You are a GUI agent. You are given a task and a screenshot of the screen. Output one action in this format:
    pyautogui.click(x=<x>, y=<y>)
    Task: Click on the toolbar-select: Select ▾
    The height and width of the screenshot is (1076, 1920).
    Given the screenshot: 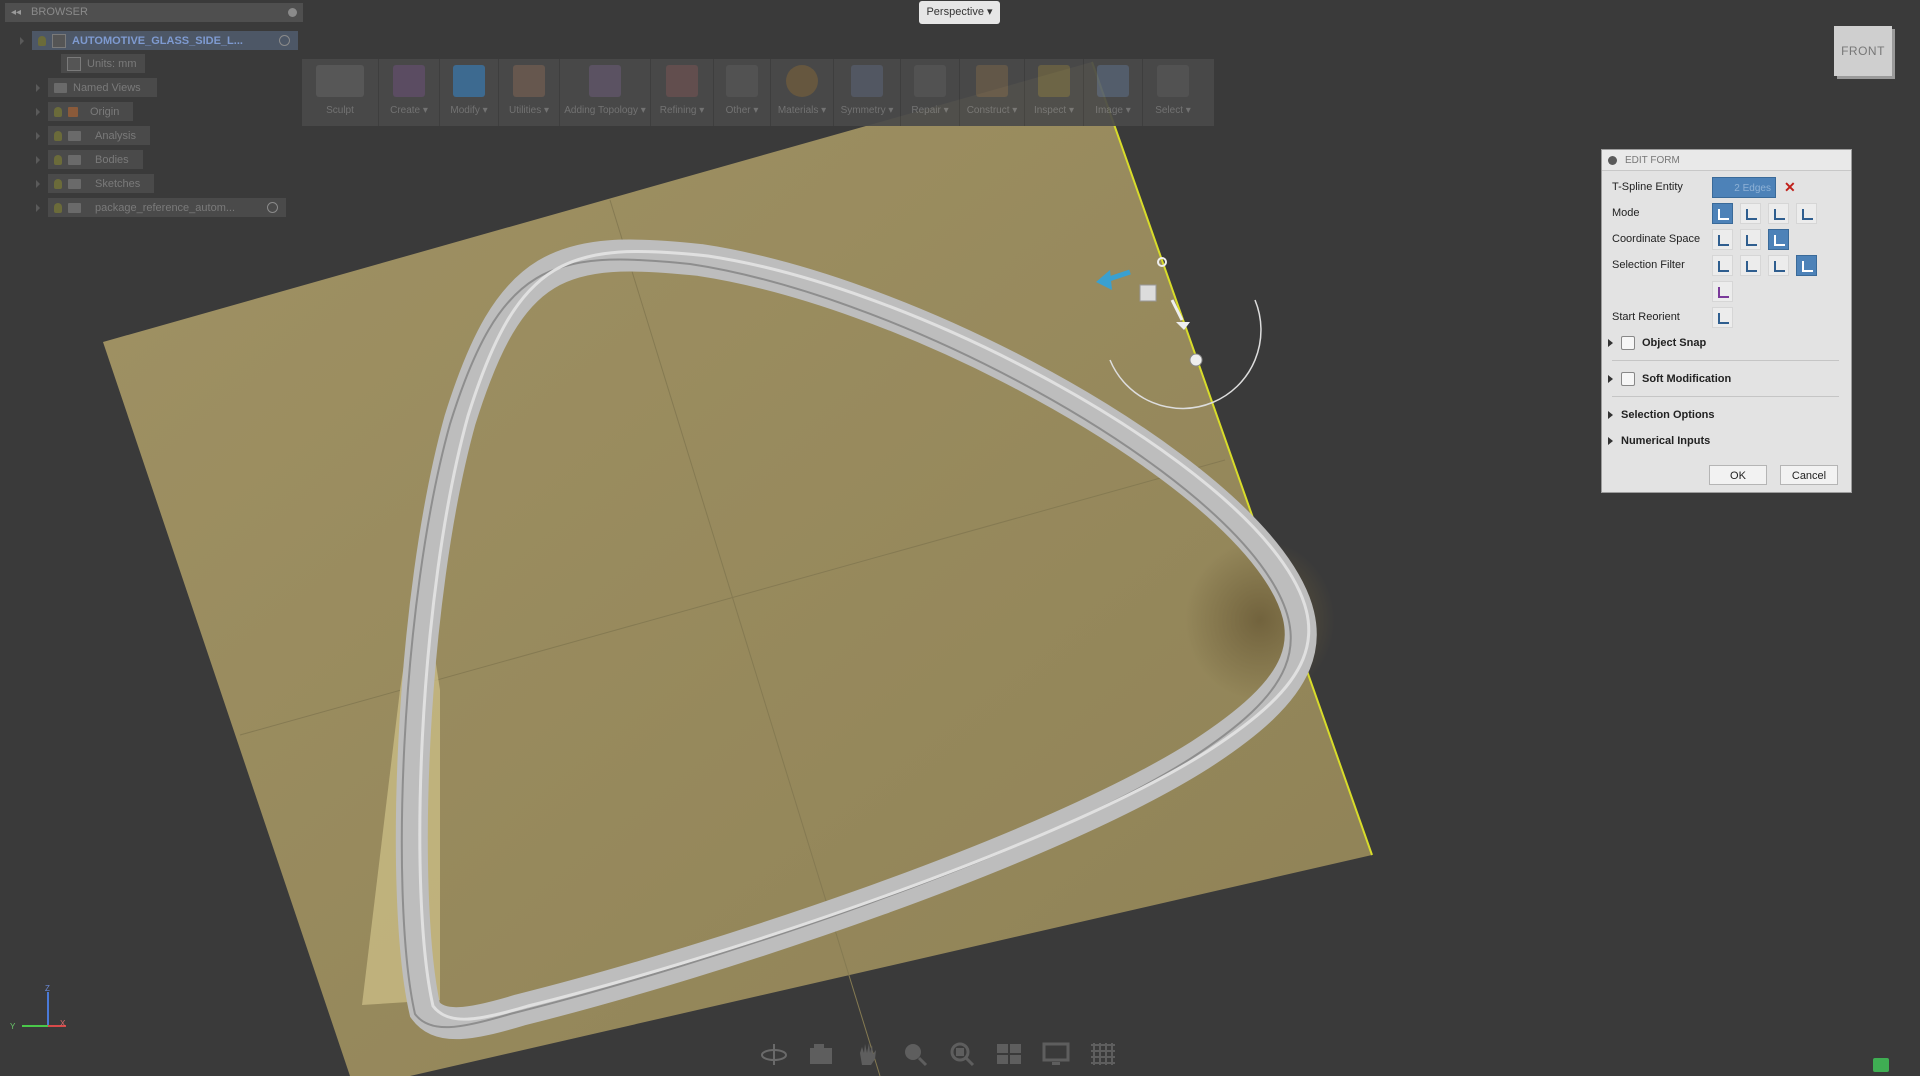 What is the action you would take?
    pyautogui.click(x=1173, y=92)
    